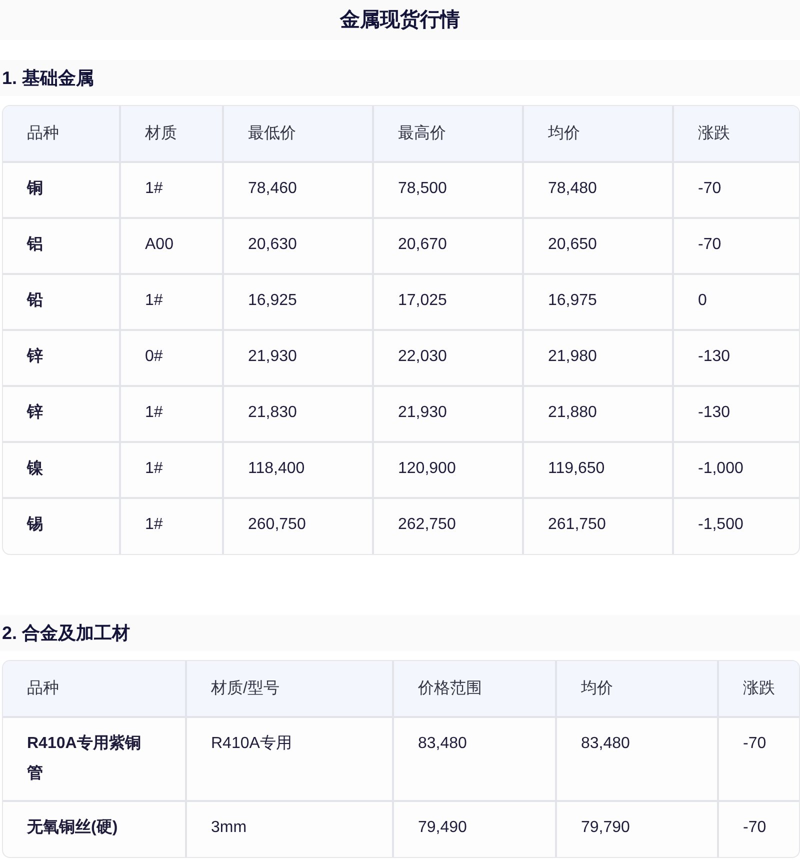 The width and height of the screenshot is (800, 861). What do you see at coordinates (61, 302) in the screenshot?
I see `product-name: 铅` at bounding box center [61, 302].